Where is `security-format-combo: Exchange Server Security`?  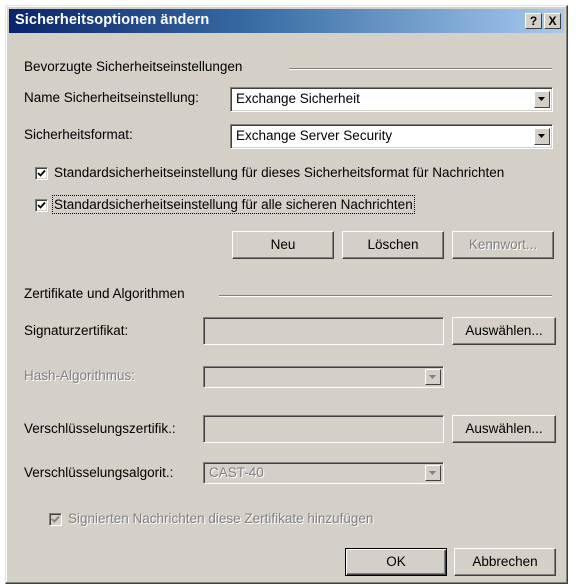 security-format-combo: Exchange Server Security is located at coordinates (391, 136).